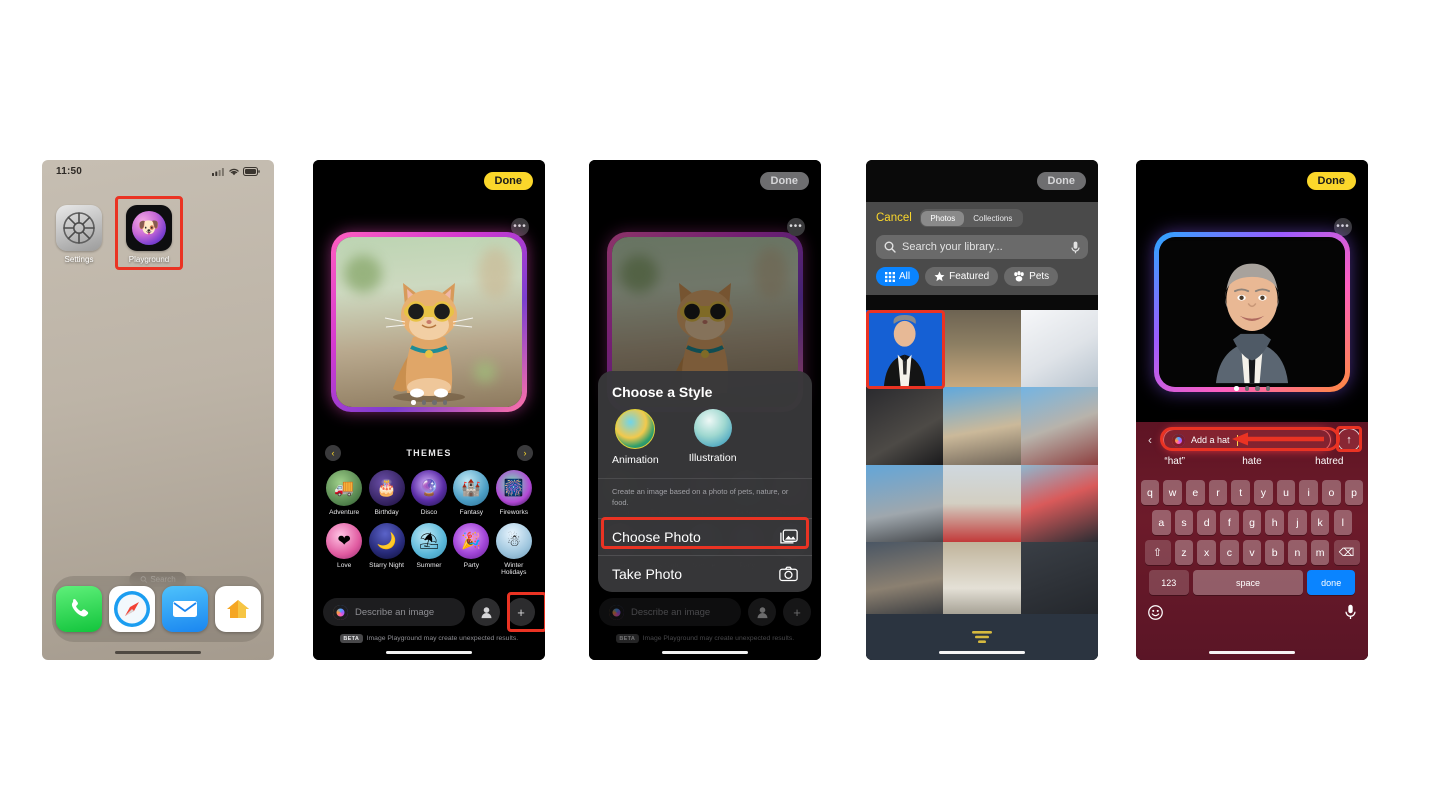 This screenshot has width=1440, height=810. What do you see at coordinates (1150, 492) in the screenshot?
I see `key-q: q` at bounding box center [1150, 492].